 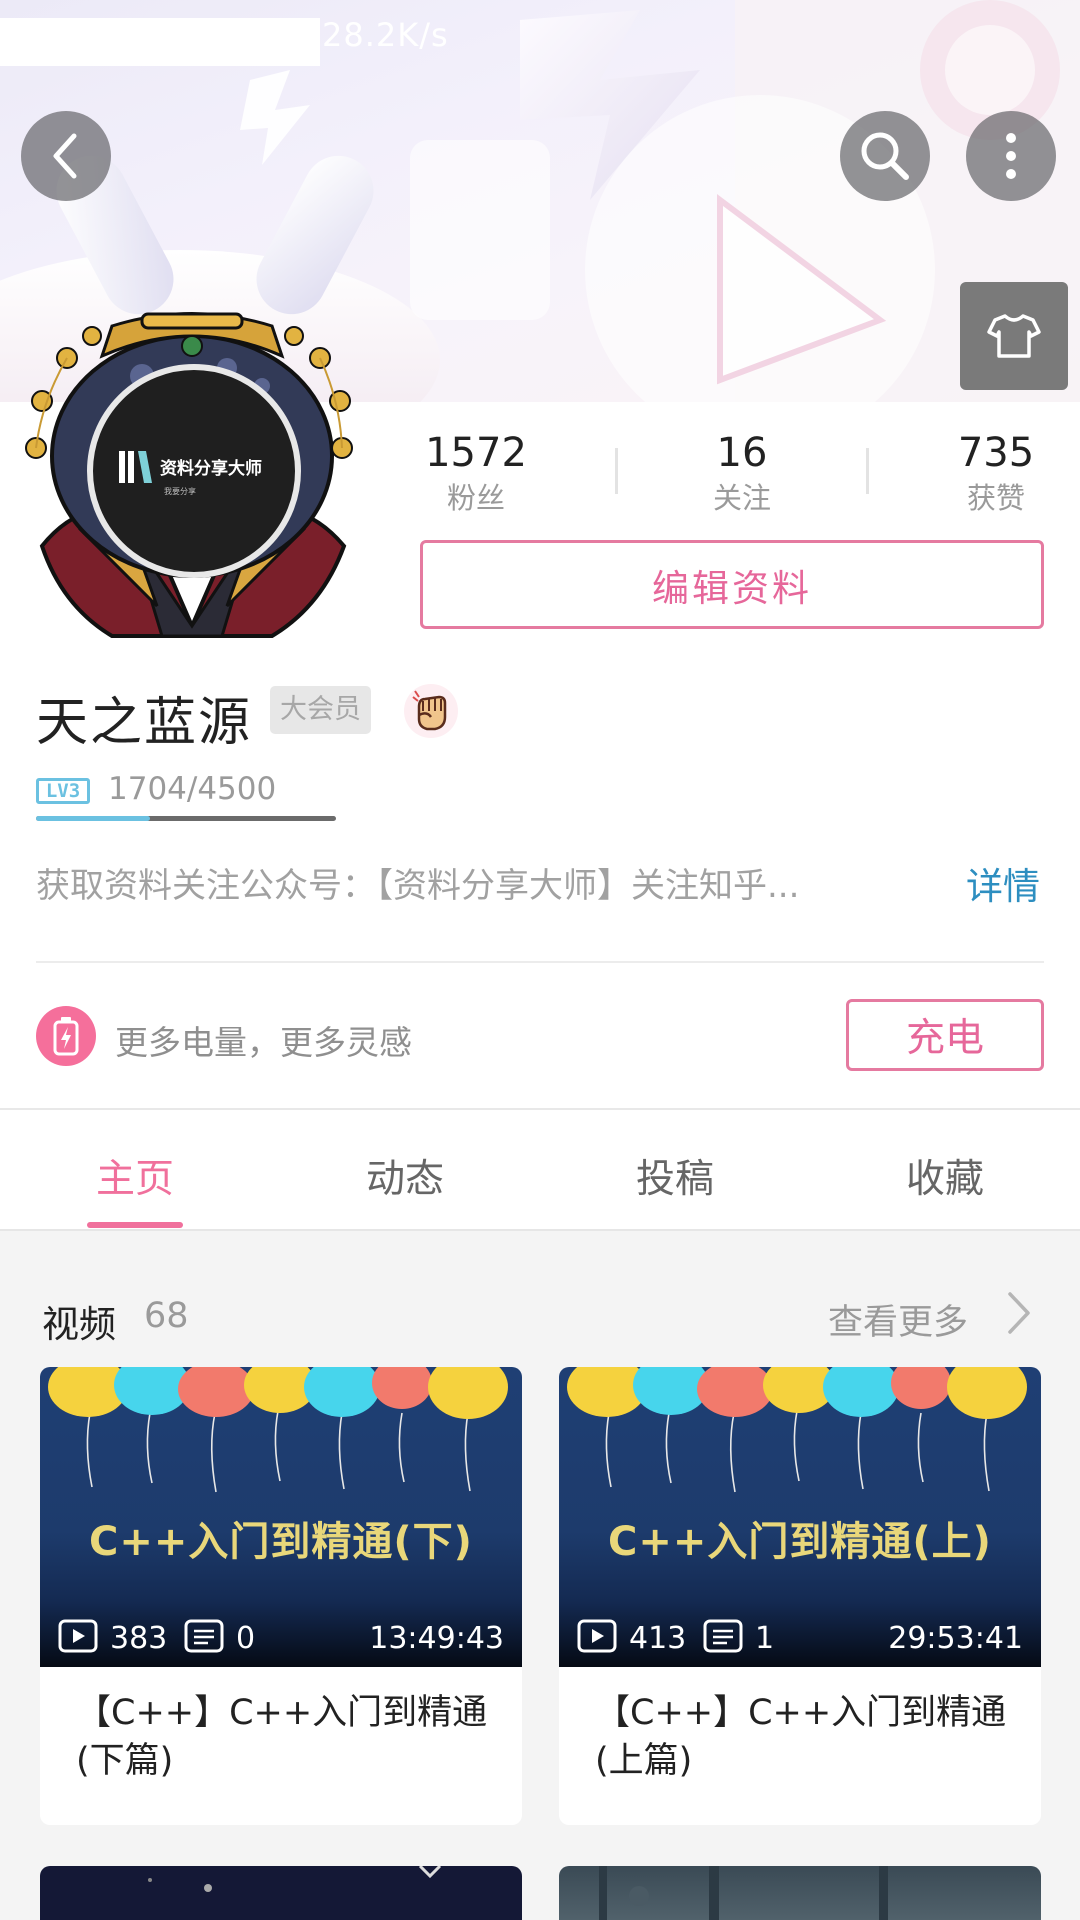 What do you see at coordinates (436, 1638) in the screenshot?
I see `video-duration: 13:49:43` at bounding box center [436, 1638].